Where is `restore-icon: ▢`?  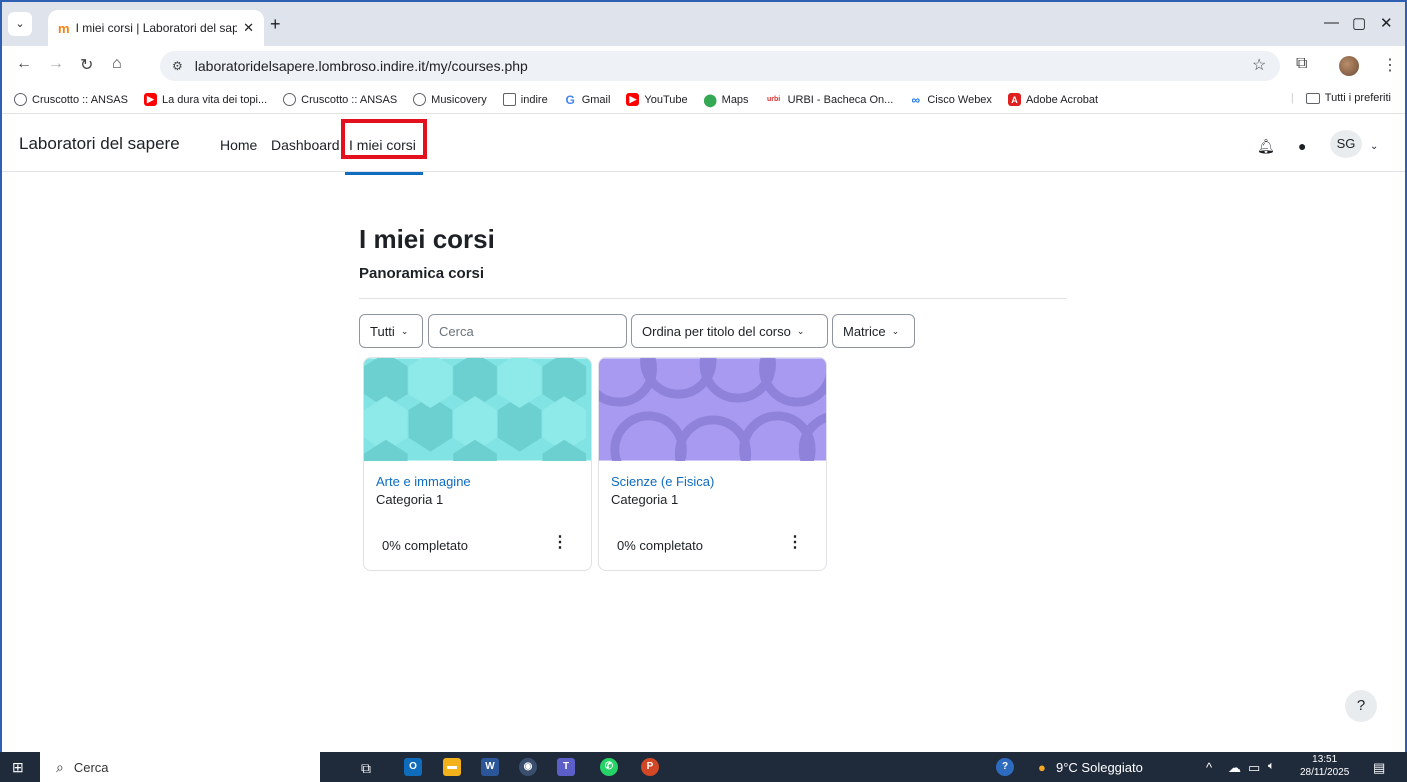 restore-icon: ▢ is located at coordinates (1359, 23).